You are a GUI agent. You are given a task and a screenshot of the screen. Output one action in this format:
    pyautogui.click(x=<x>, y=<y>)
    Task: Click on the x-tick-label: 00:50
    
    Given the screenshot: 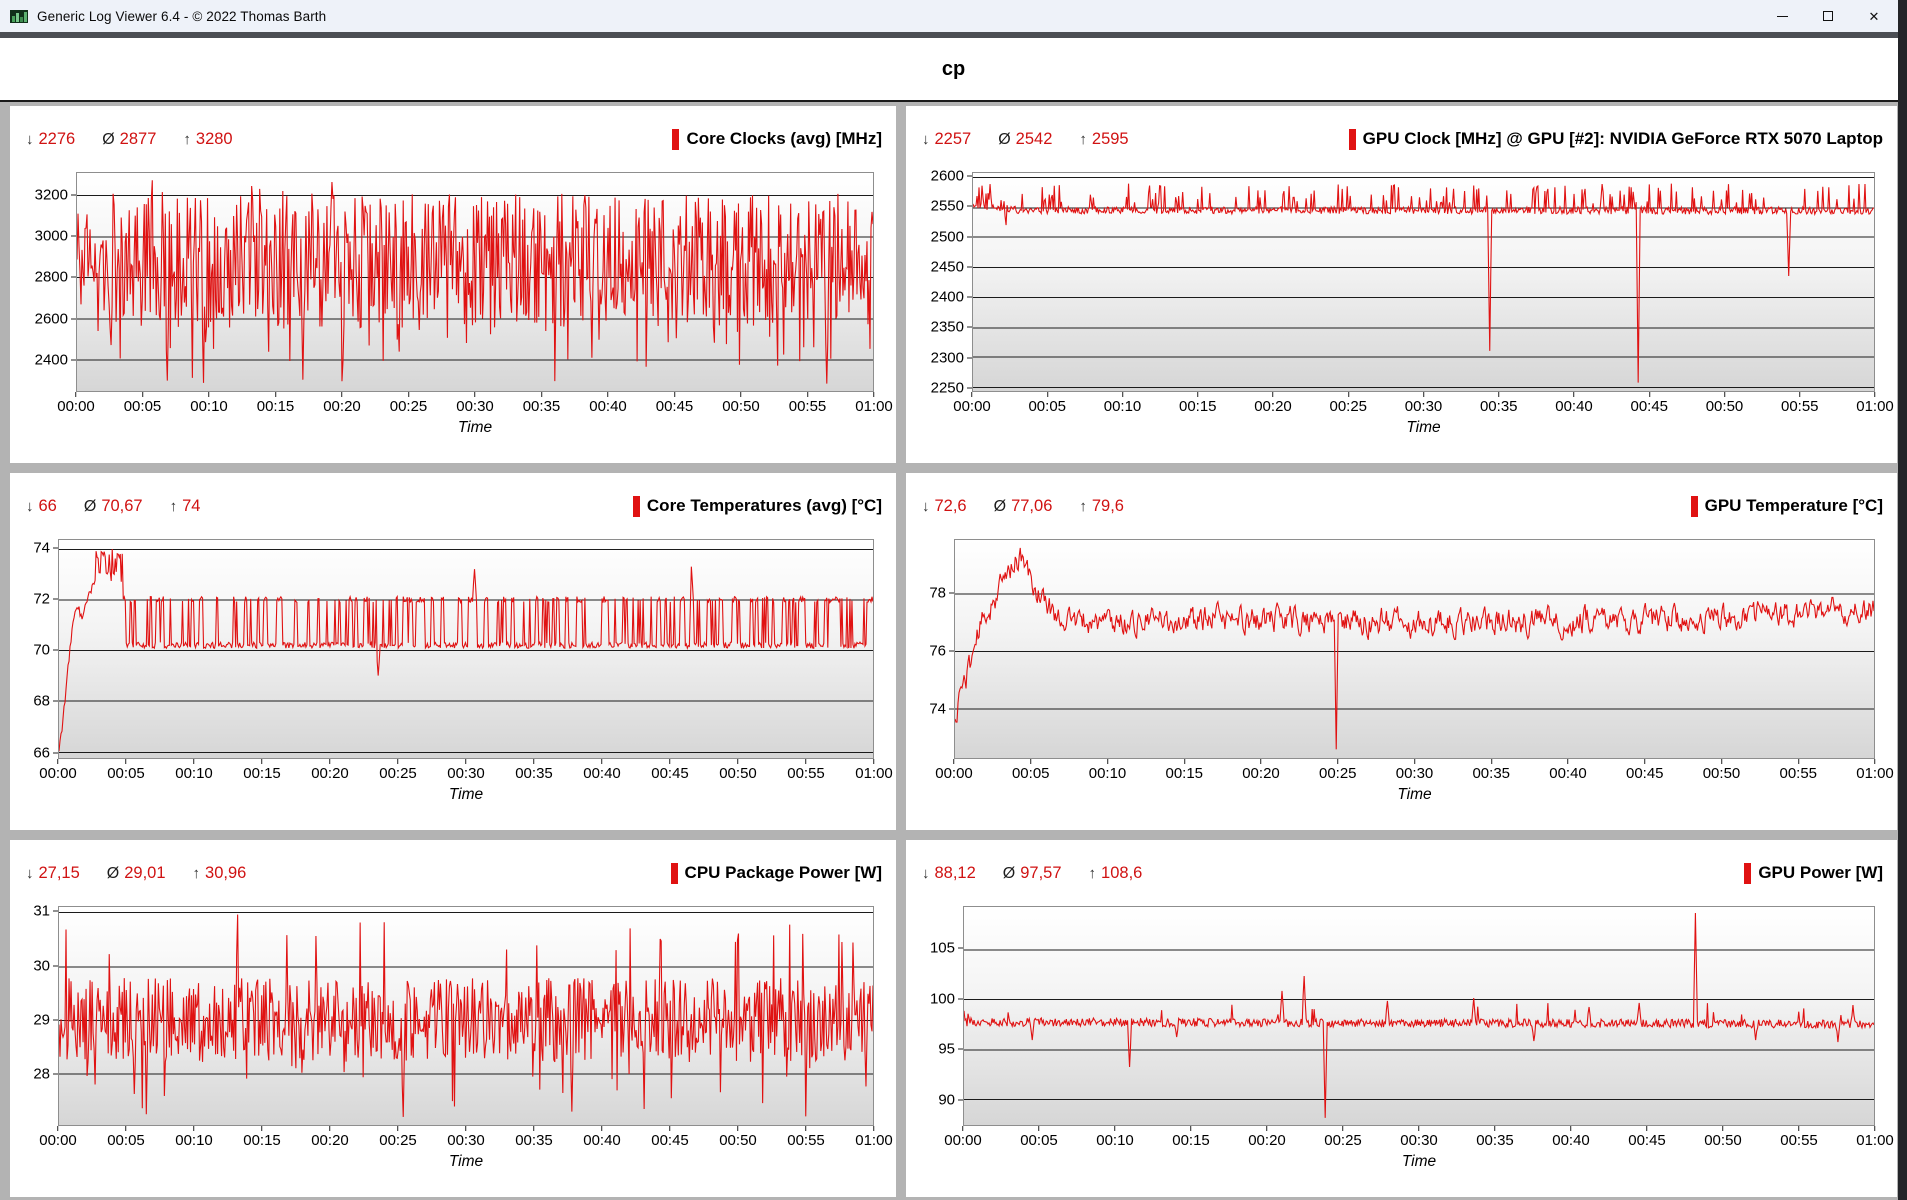 What is the action you would take?
    pyautogui.click(x=741, y=403)
    